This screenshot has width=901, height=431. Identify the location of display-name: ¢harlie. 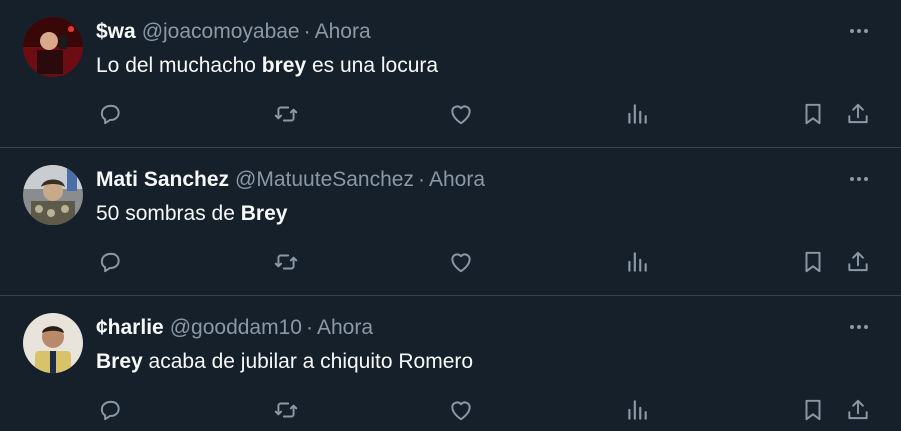
(130, 327).